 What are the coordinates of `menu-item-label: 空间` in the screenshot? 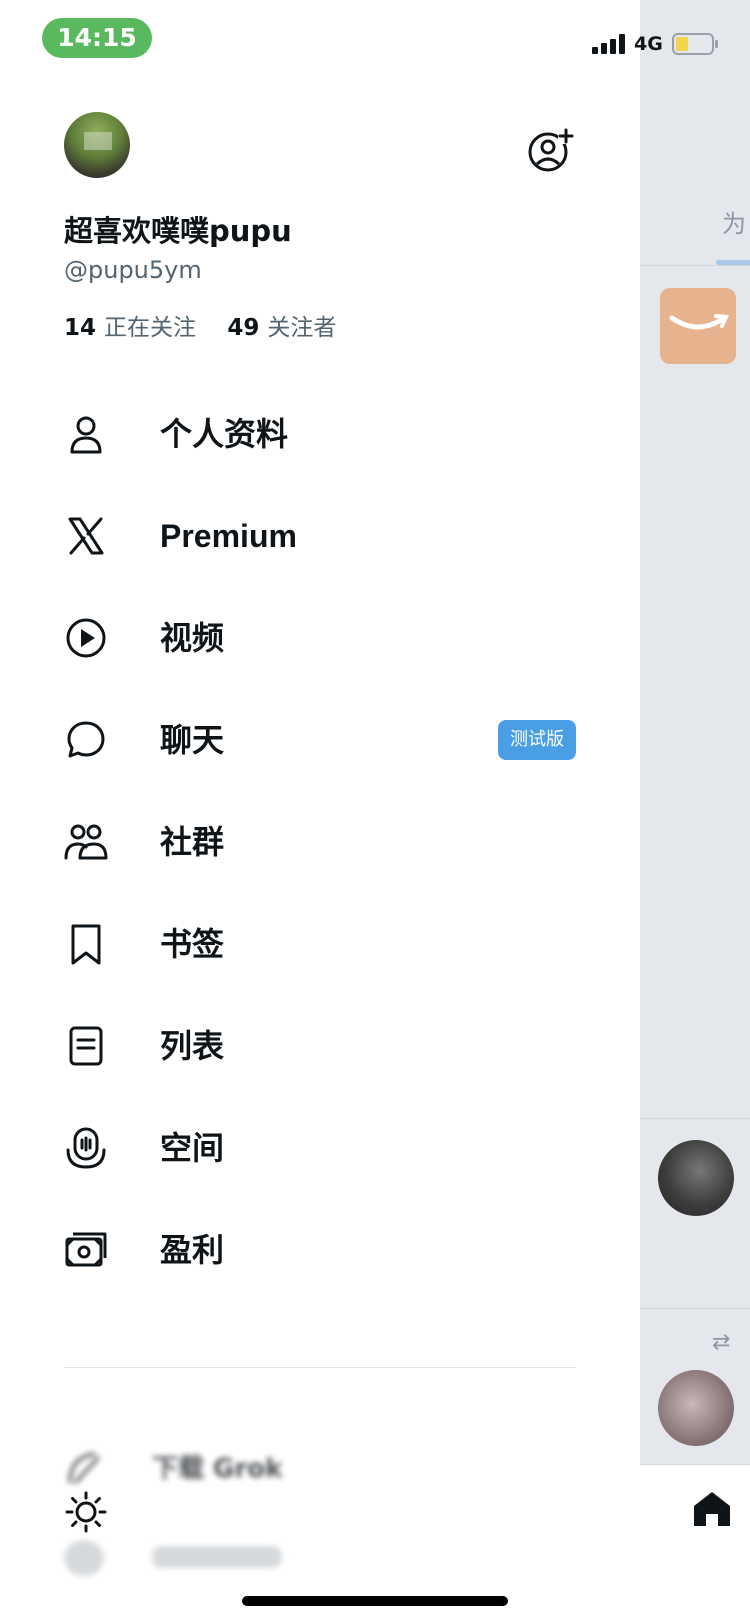 It's located at (192, 1148).